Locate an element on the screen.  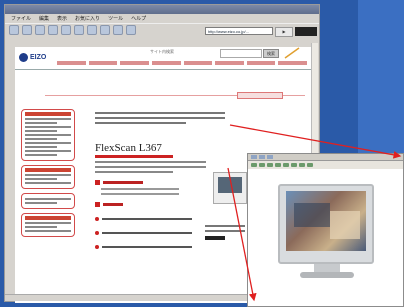
menu-favorites: お気に入り is located at coordinates (87, 18).